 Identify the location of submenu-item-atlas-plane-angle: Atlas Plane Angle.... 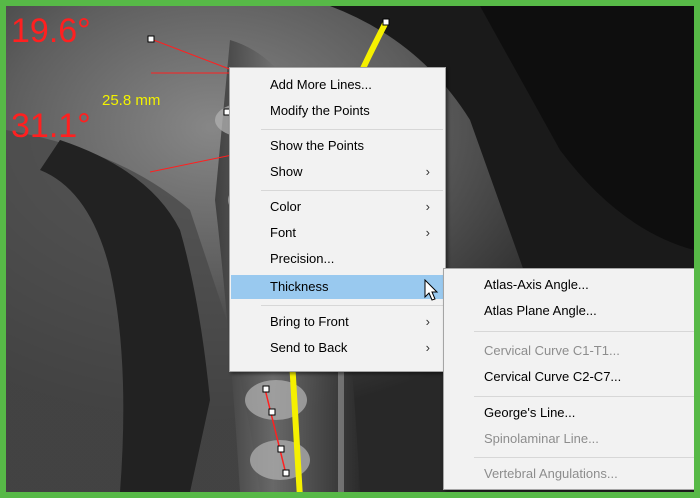
(569, 311).